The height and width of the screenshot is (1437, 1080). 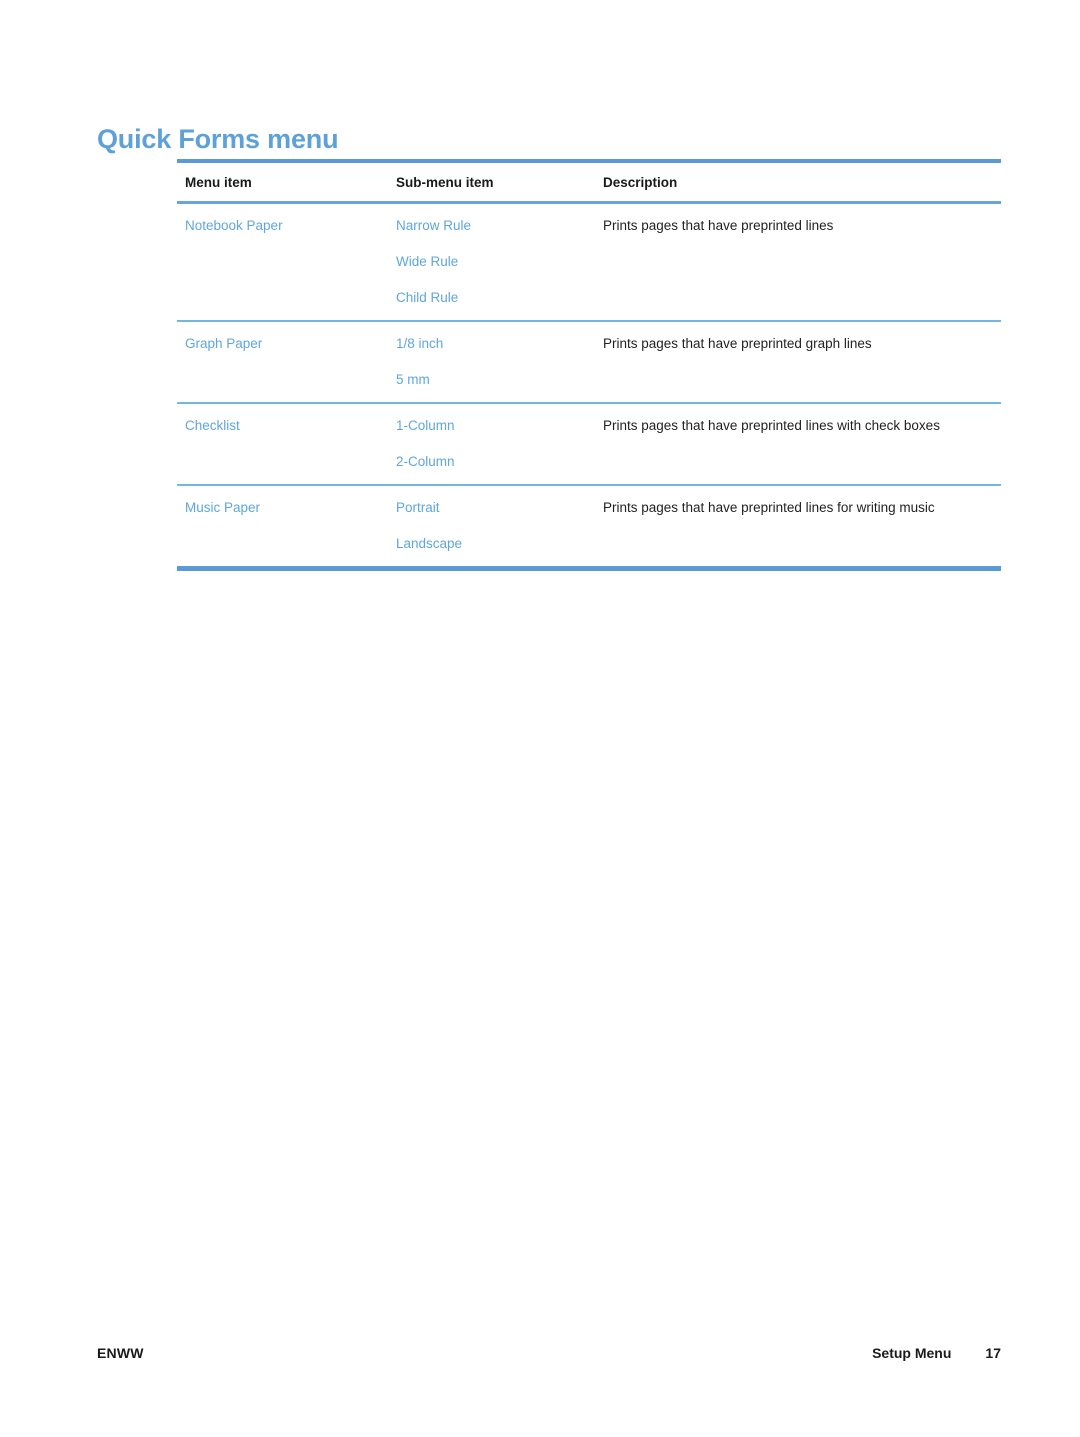 What do you see at coordinates (640, 182) in the screenshot?
I see `column-header-description: Description` at bounding box center [640, 182].